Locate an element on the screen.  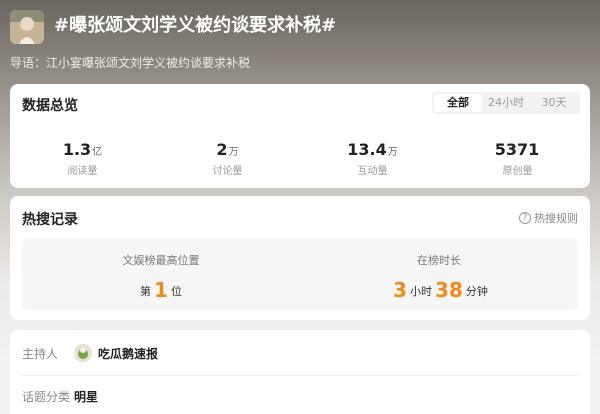
stat-interactions: 13.4万 互动量 is located at coordinates (372, 158).